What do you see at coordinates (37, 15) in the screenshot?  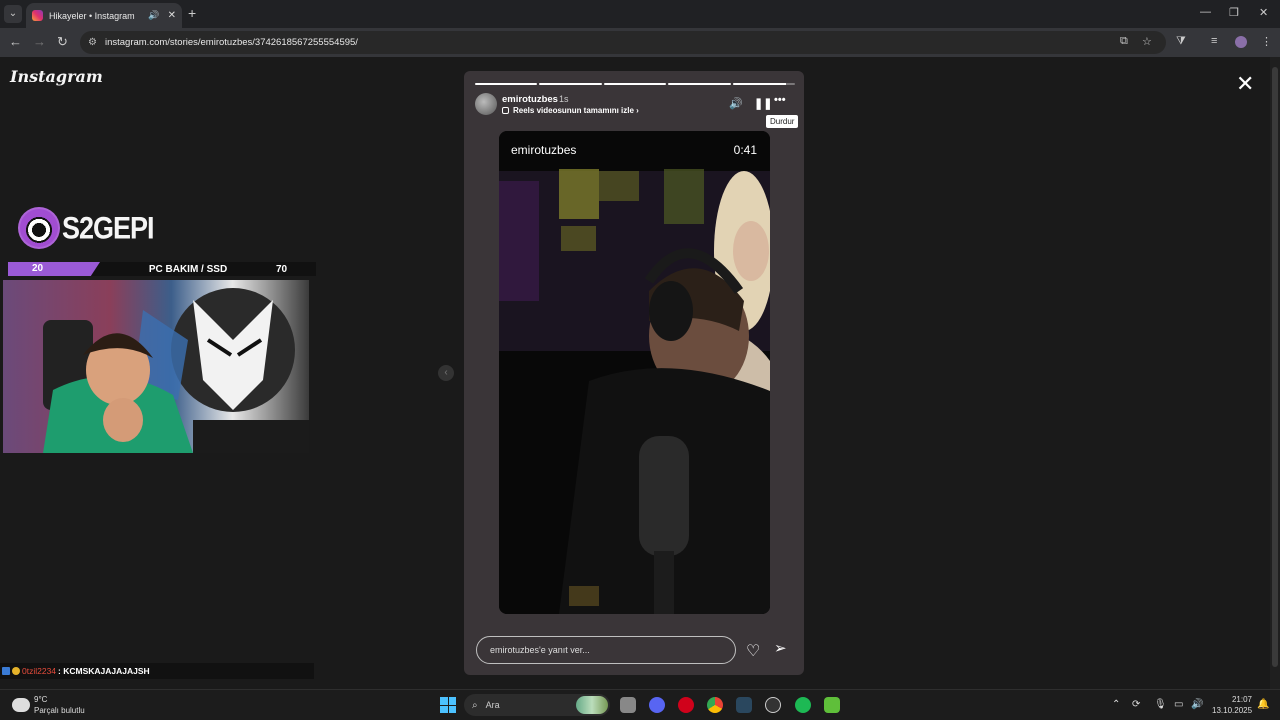 I see `instagram-favicon-icon` at bounding box center [37, 15].